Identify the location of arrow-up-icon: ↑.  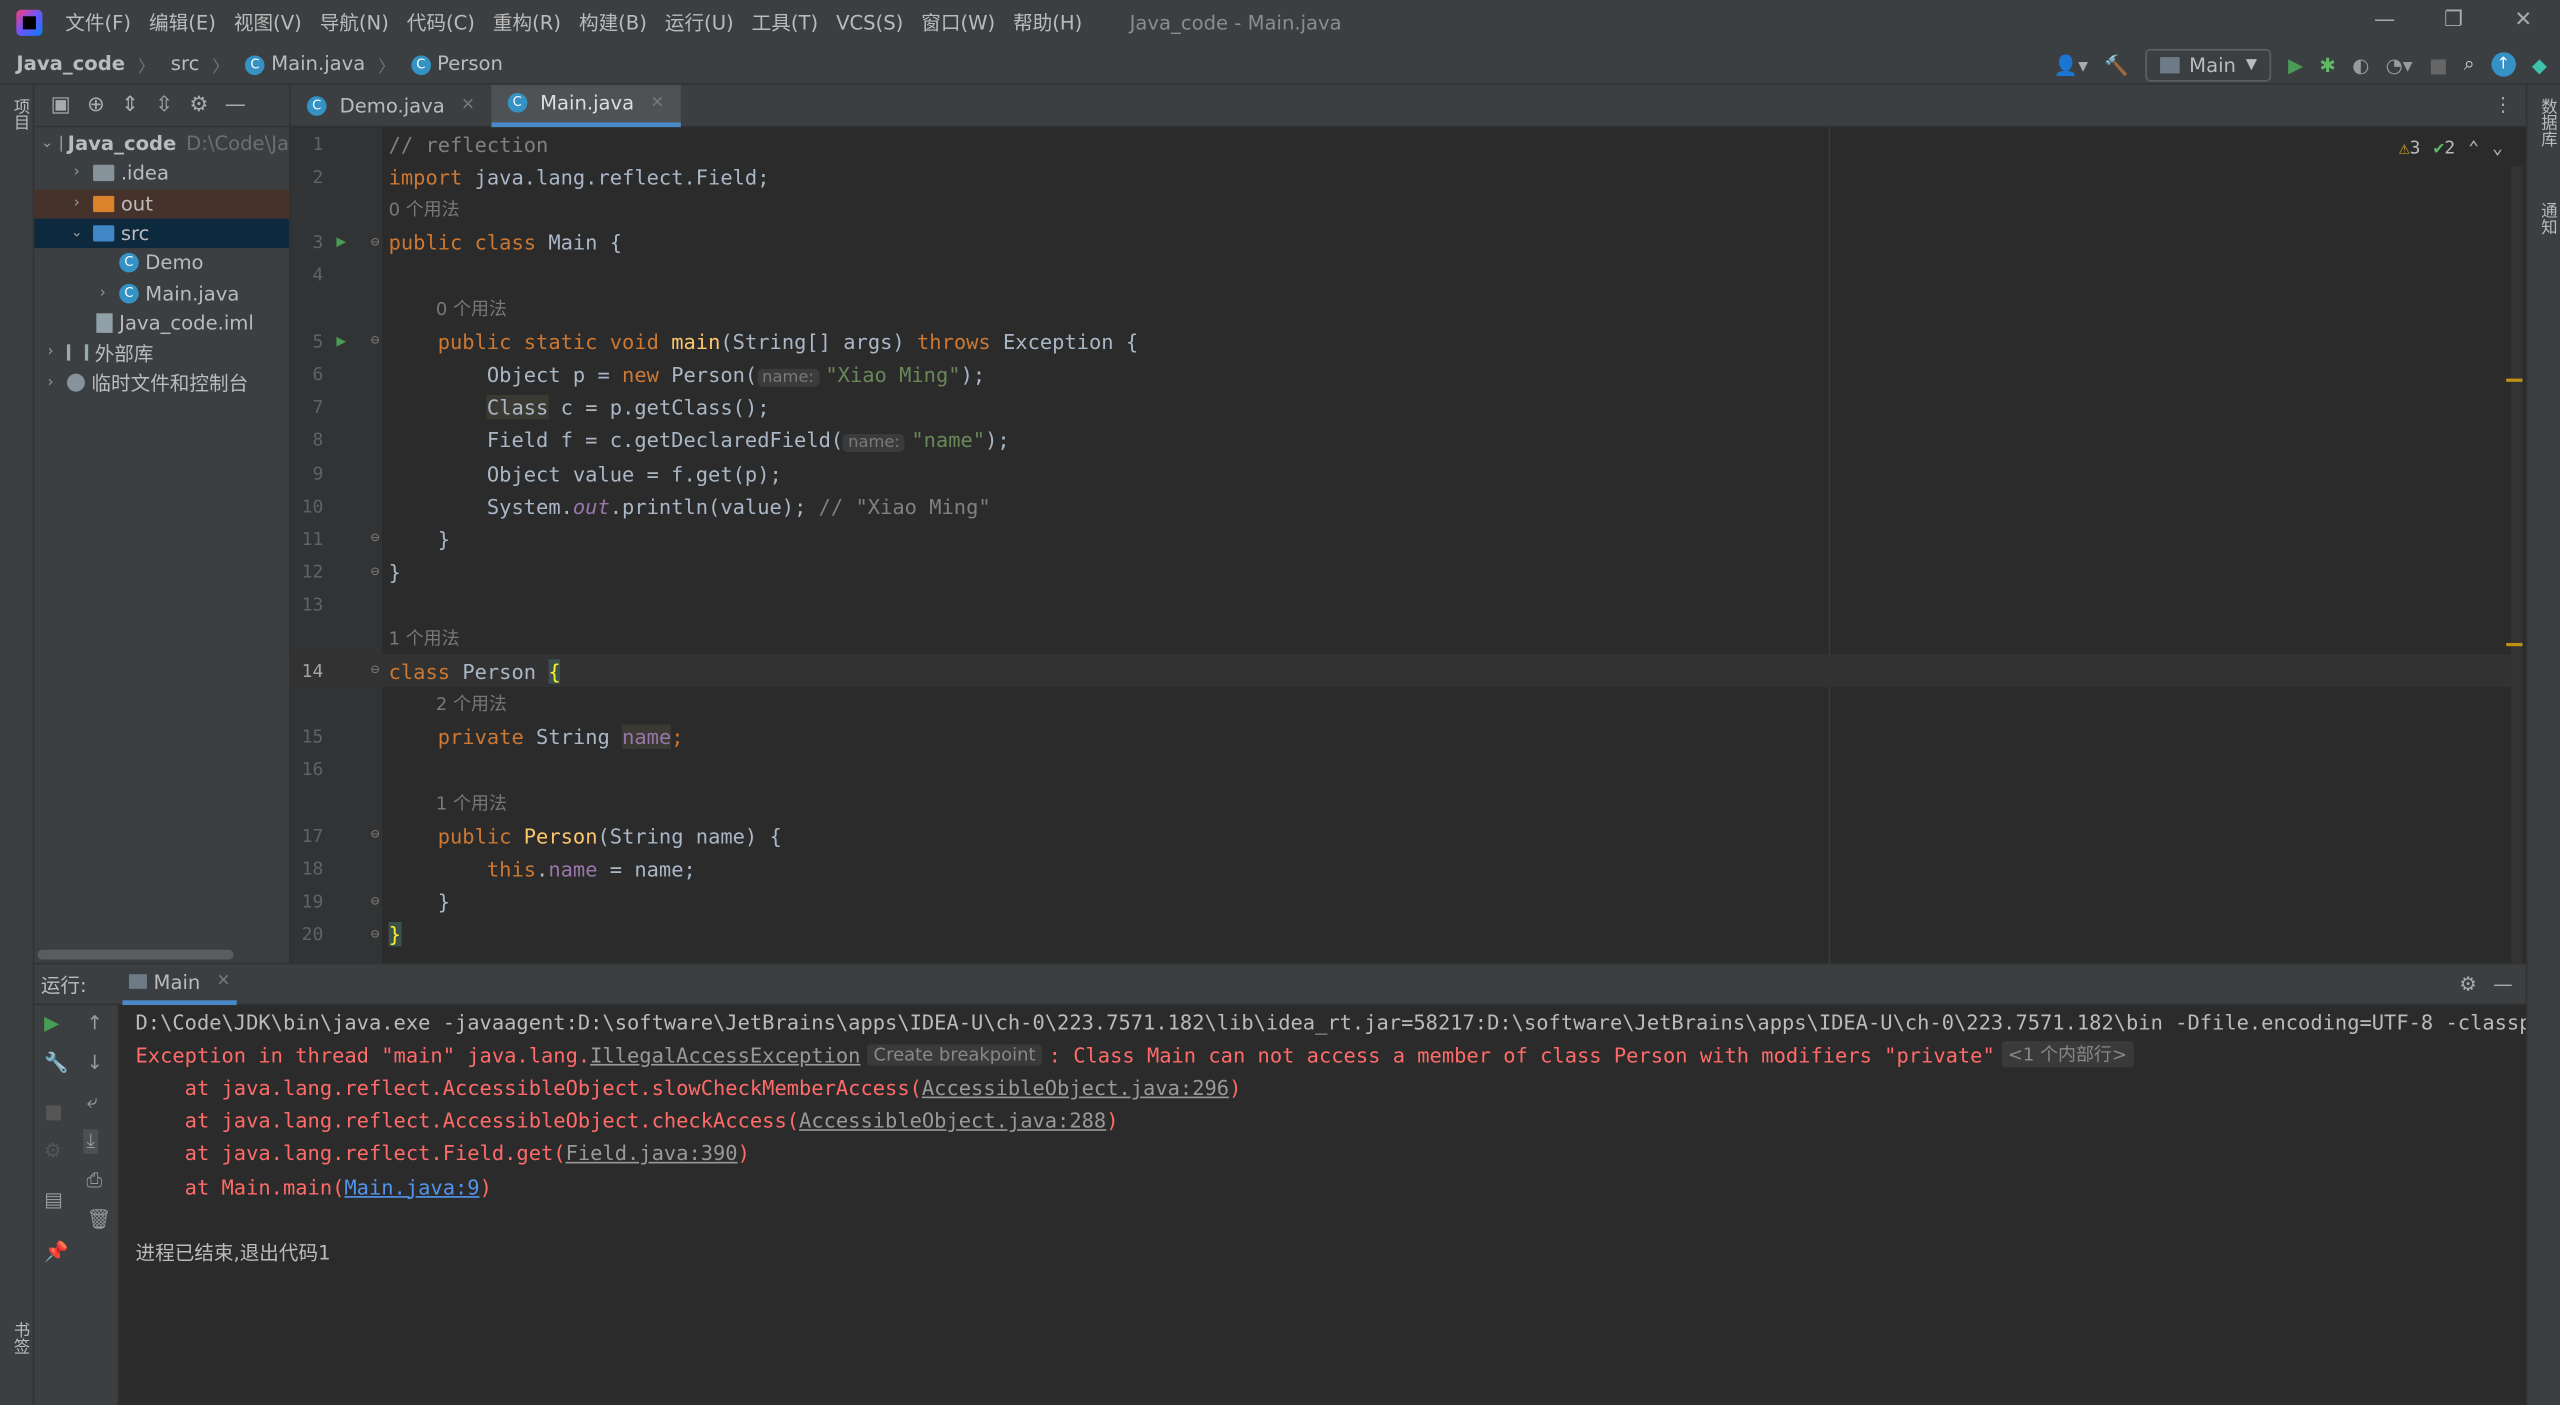
(95, 1023).